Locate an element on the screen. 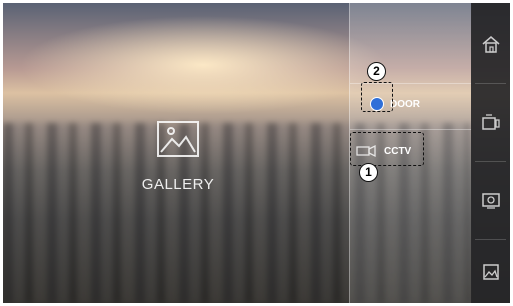 The image size is (513, 306). gallery-tile: GALLERY is located at coordinates (178, 157).